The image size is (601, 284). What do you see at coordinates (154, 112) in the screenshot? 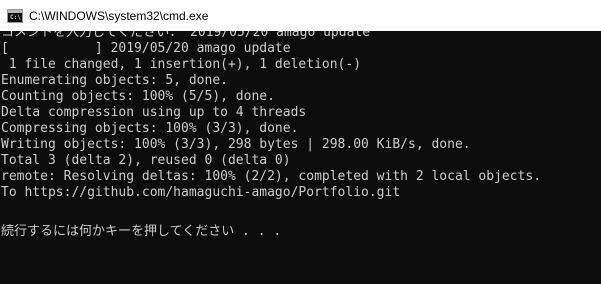
I see `console-line-delta-compression: Delta compression using up to 4 threads` at bounding box center [154, 112].